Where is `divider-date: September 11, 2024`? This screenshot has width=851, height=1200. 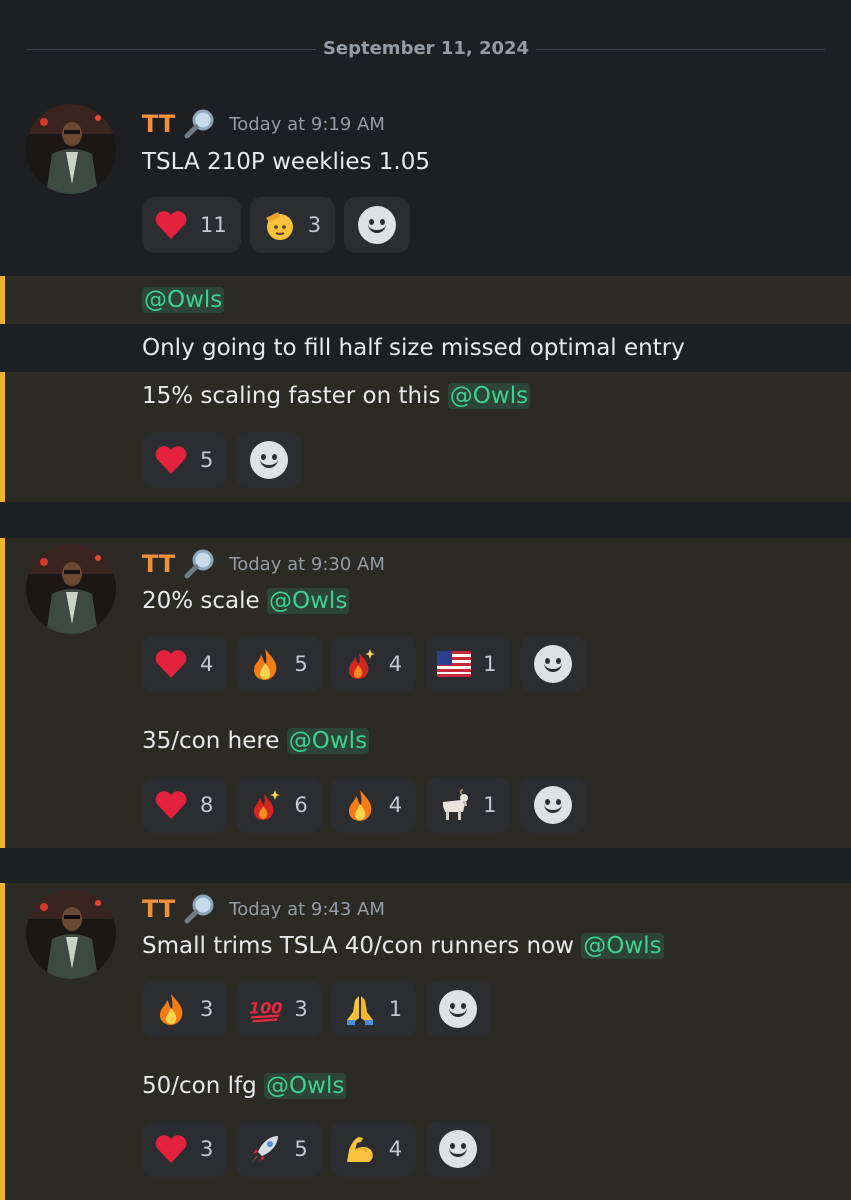 divider-date: September 11, 2024 is located at coordinates (426, 48).